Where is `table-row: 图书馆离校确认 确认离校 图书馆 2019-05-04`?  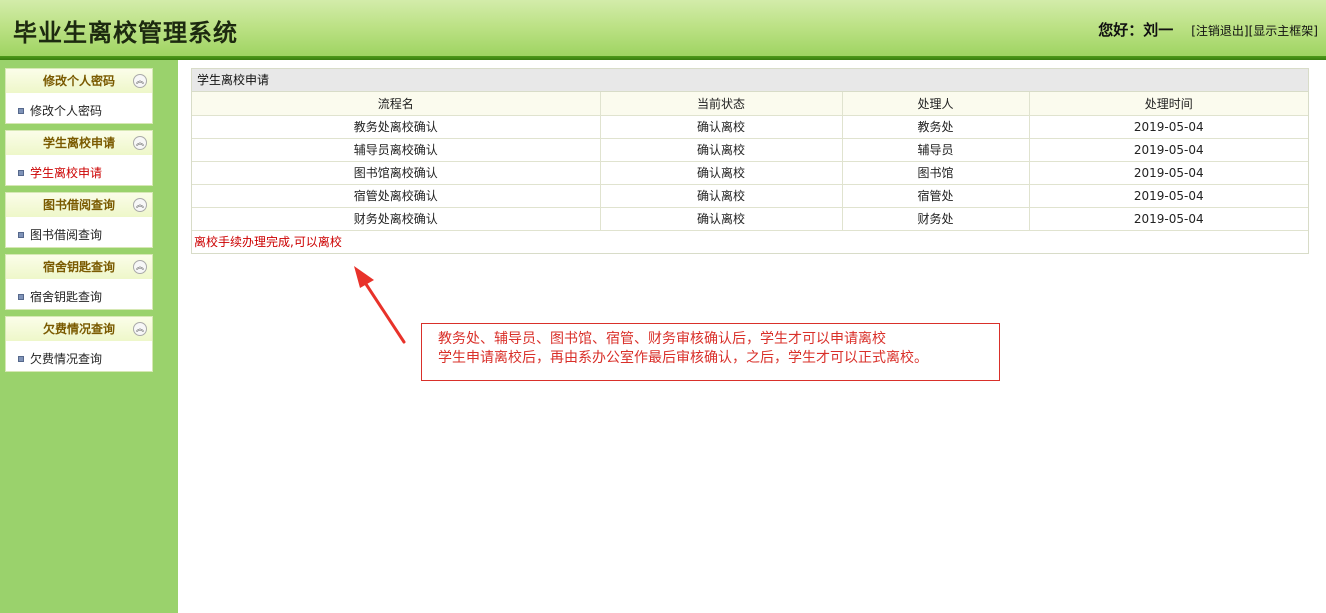 table-row: 图书馆离校确认 确认离校 图书馆 2019-05-04 is located at coordinates (750, 173).